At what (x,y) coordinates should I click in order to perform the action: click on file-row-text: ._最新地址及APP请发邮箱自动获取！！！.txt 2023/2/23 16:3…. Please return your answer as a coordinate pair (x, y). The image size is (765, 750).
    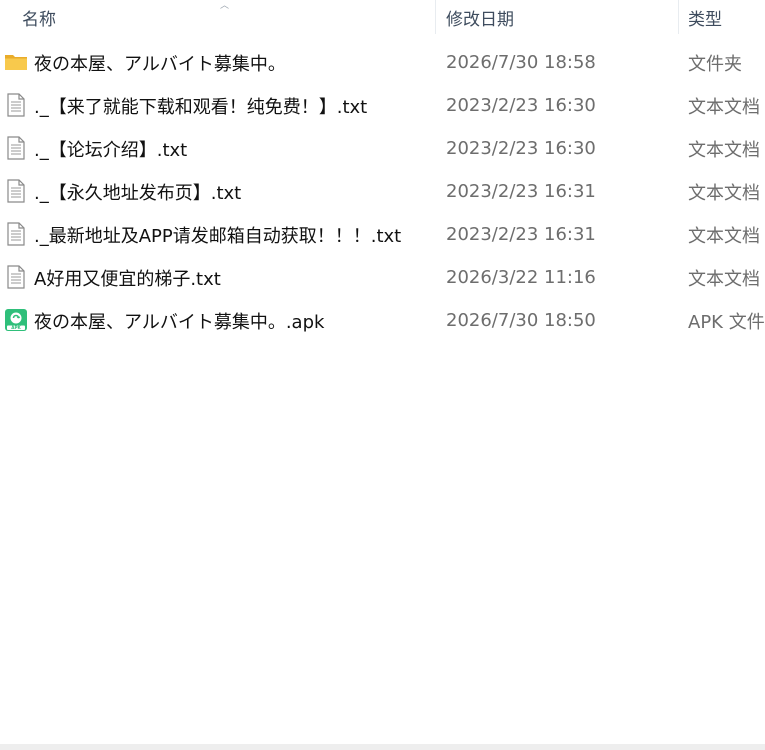
    Looking at the image, I should click on (382, 234).